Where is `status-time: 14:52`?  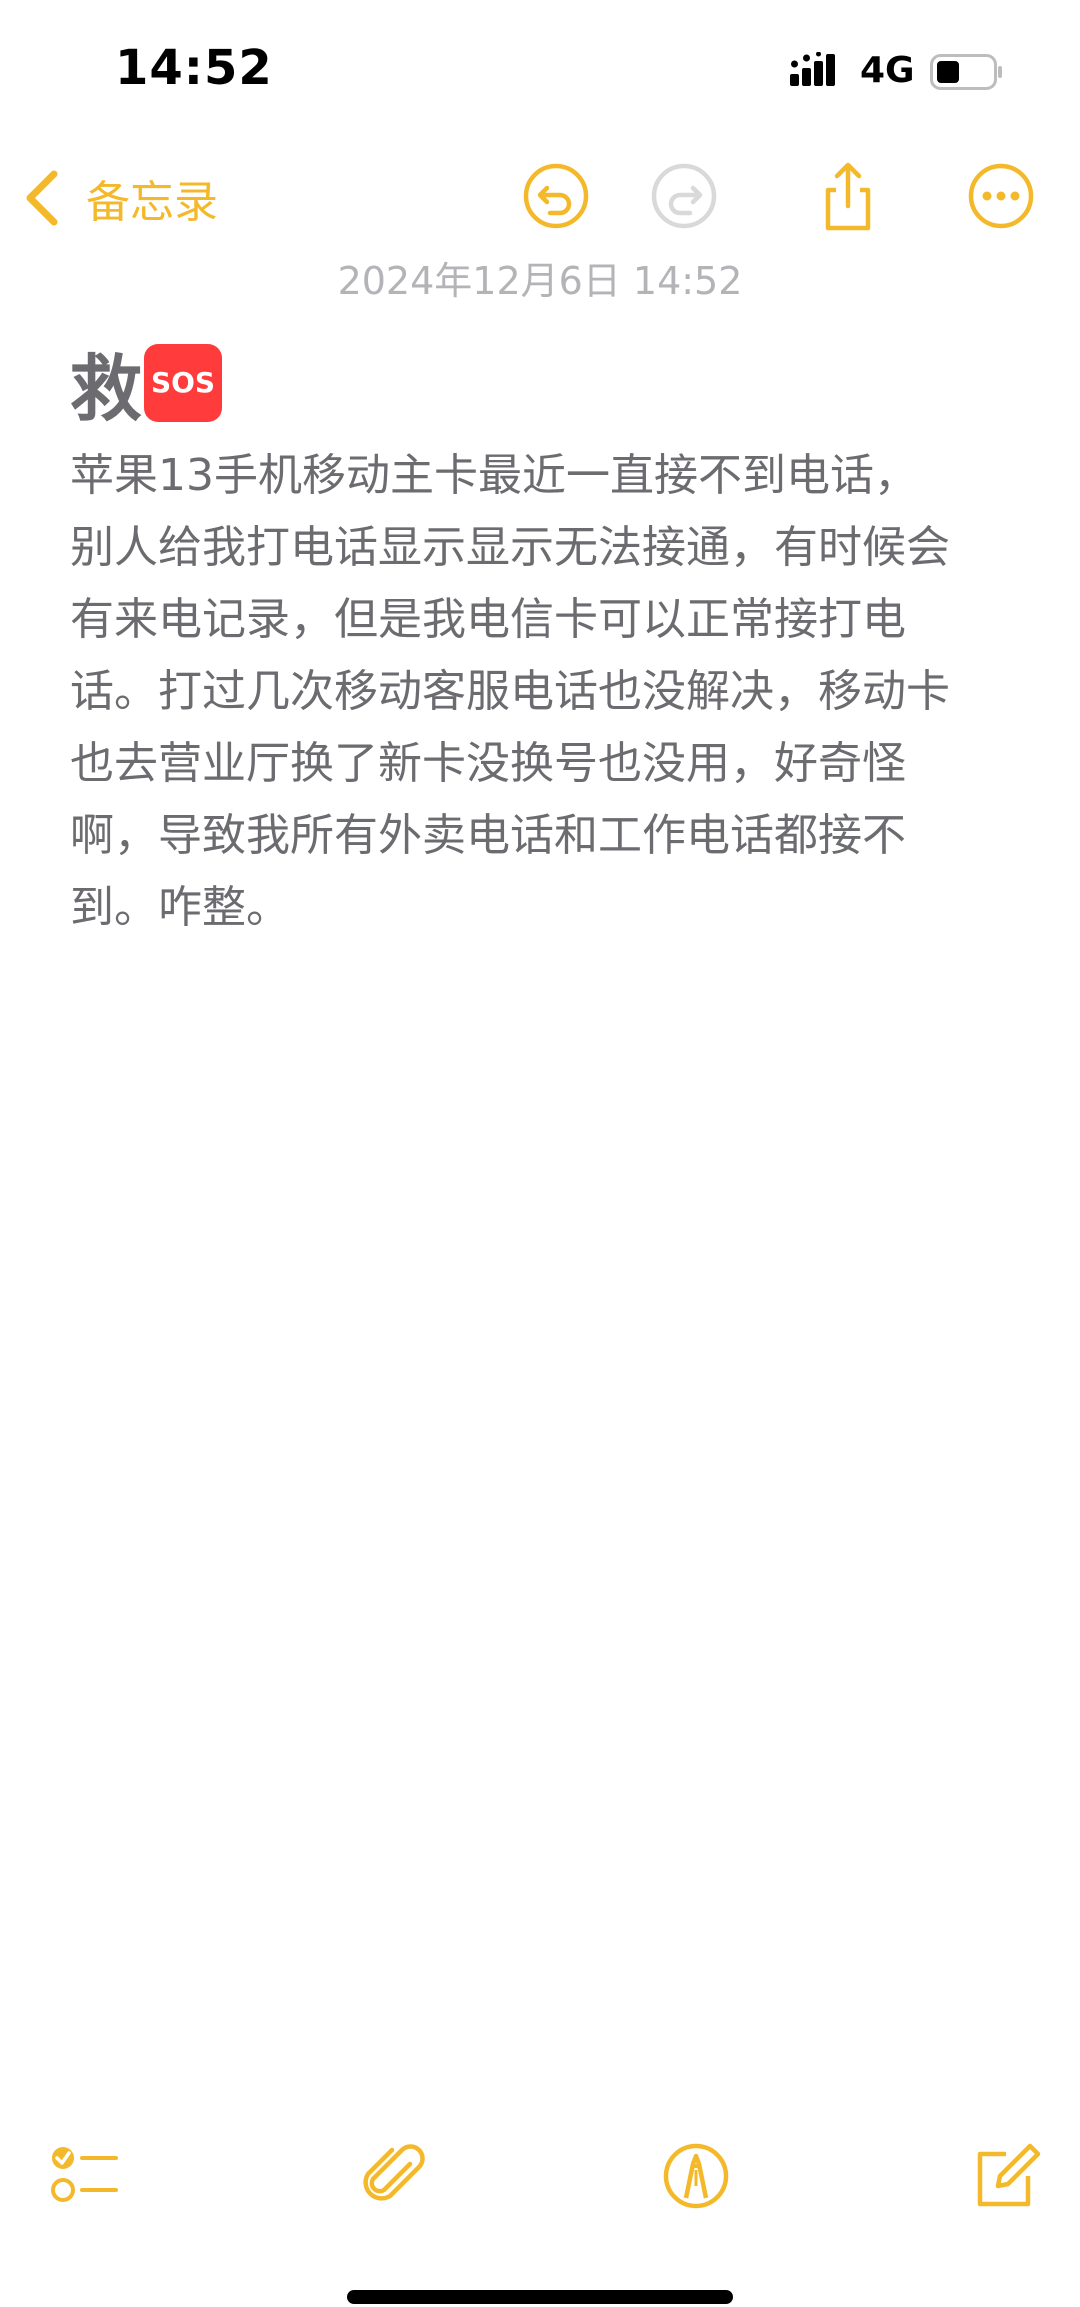 status-time: 14:52 is located at coordinates (194, 68).